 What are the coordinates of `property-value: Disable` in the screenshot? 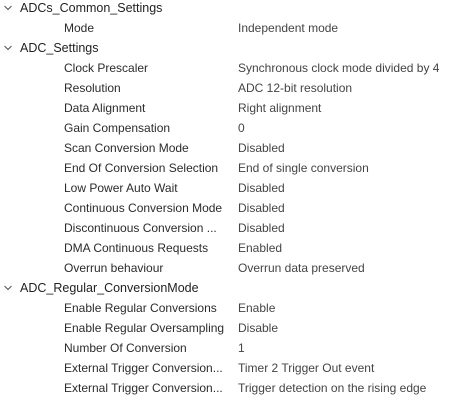 It's located at (349, 328).